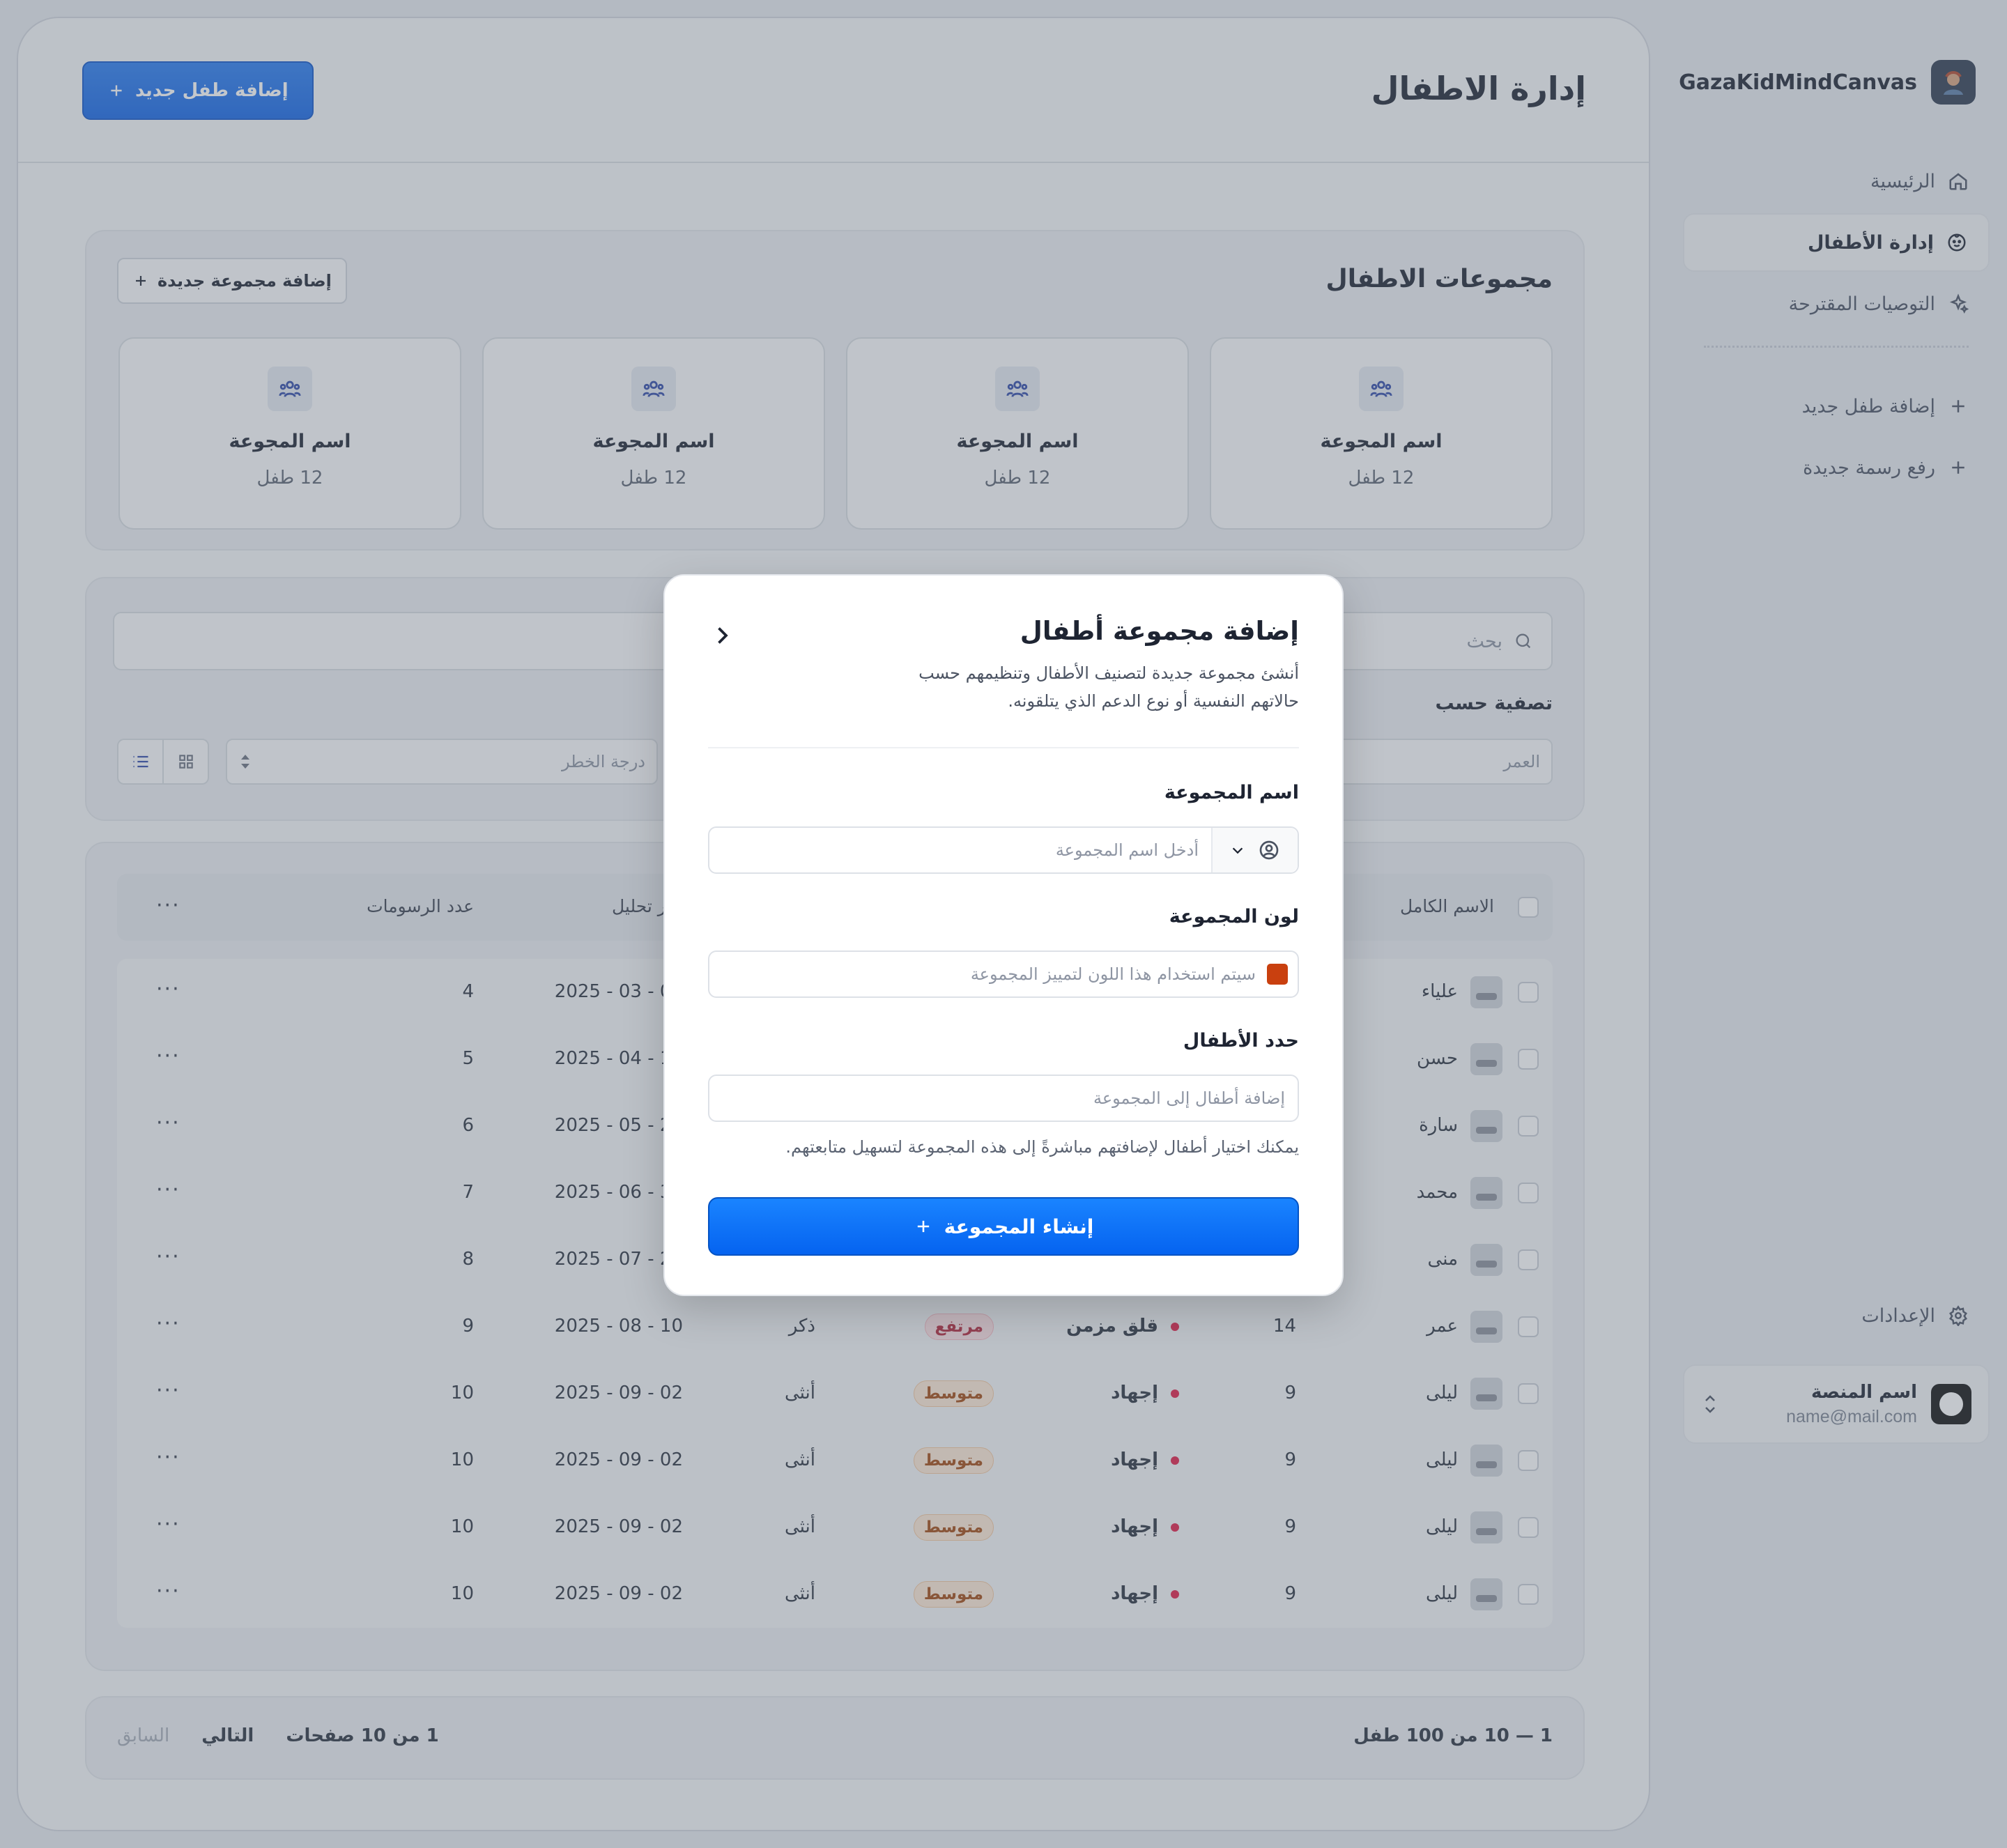 The height and width of the screenshot is (1848, 2007). I want to click on plus-icon, so click(923, 1226).